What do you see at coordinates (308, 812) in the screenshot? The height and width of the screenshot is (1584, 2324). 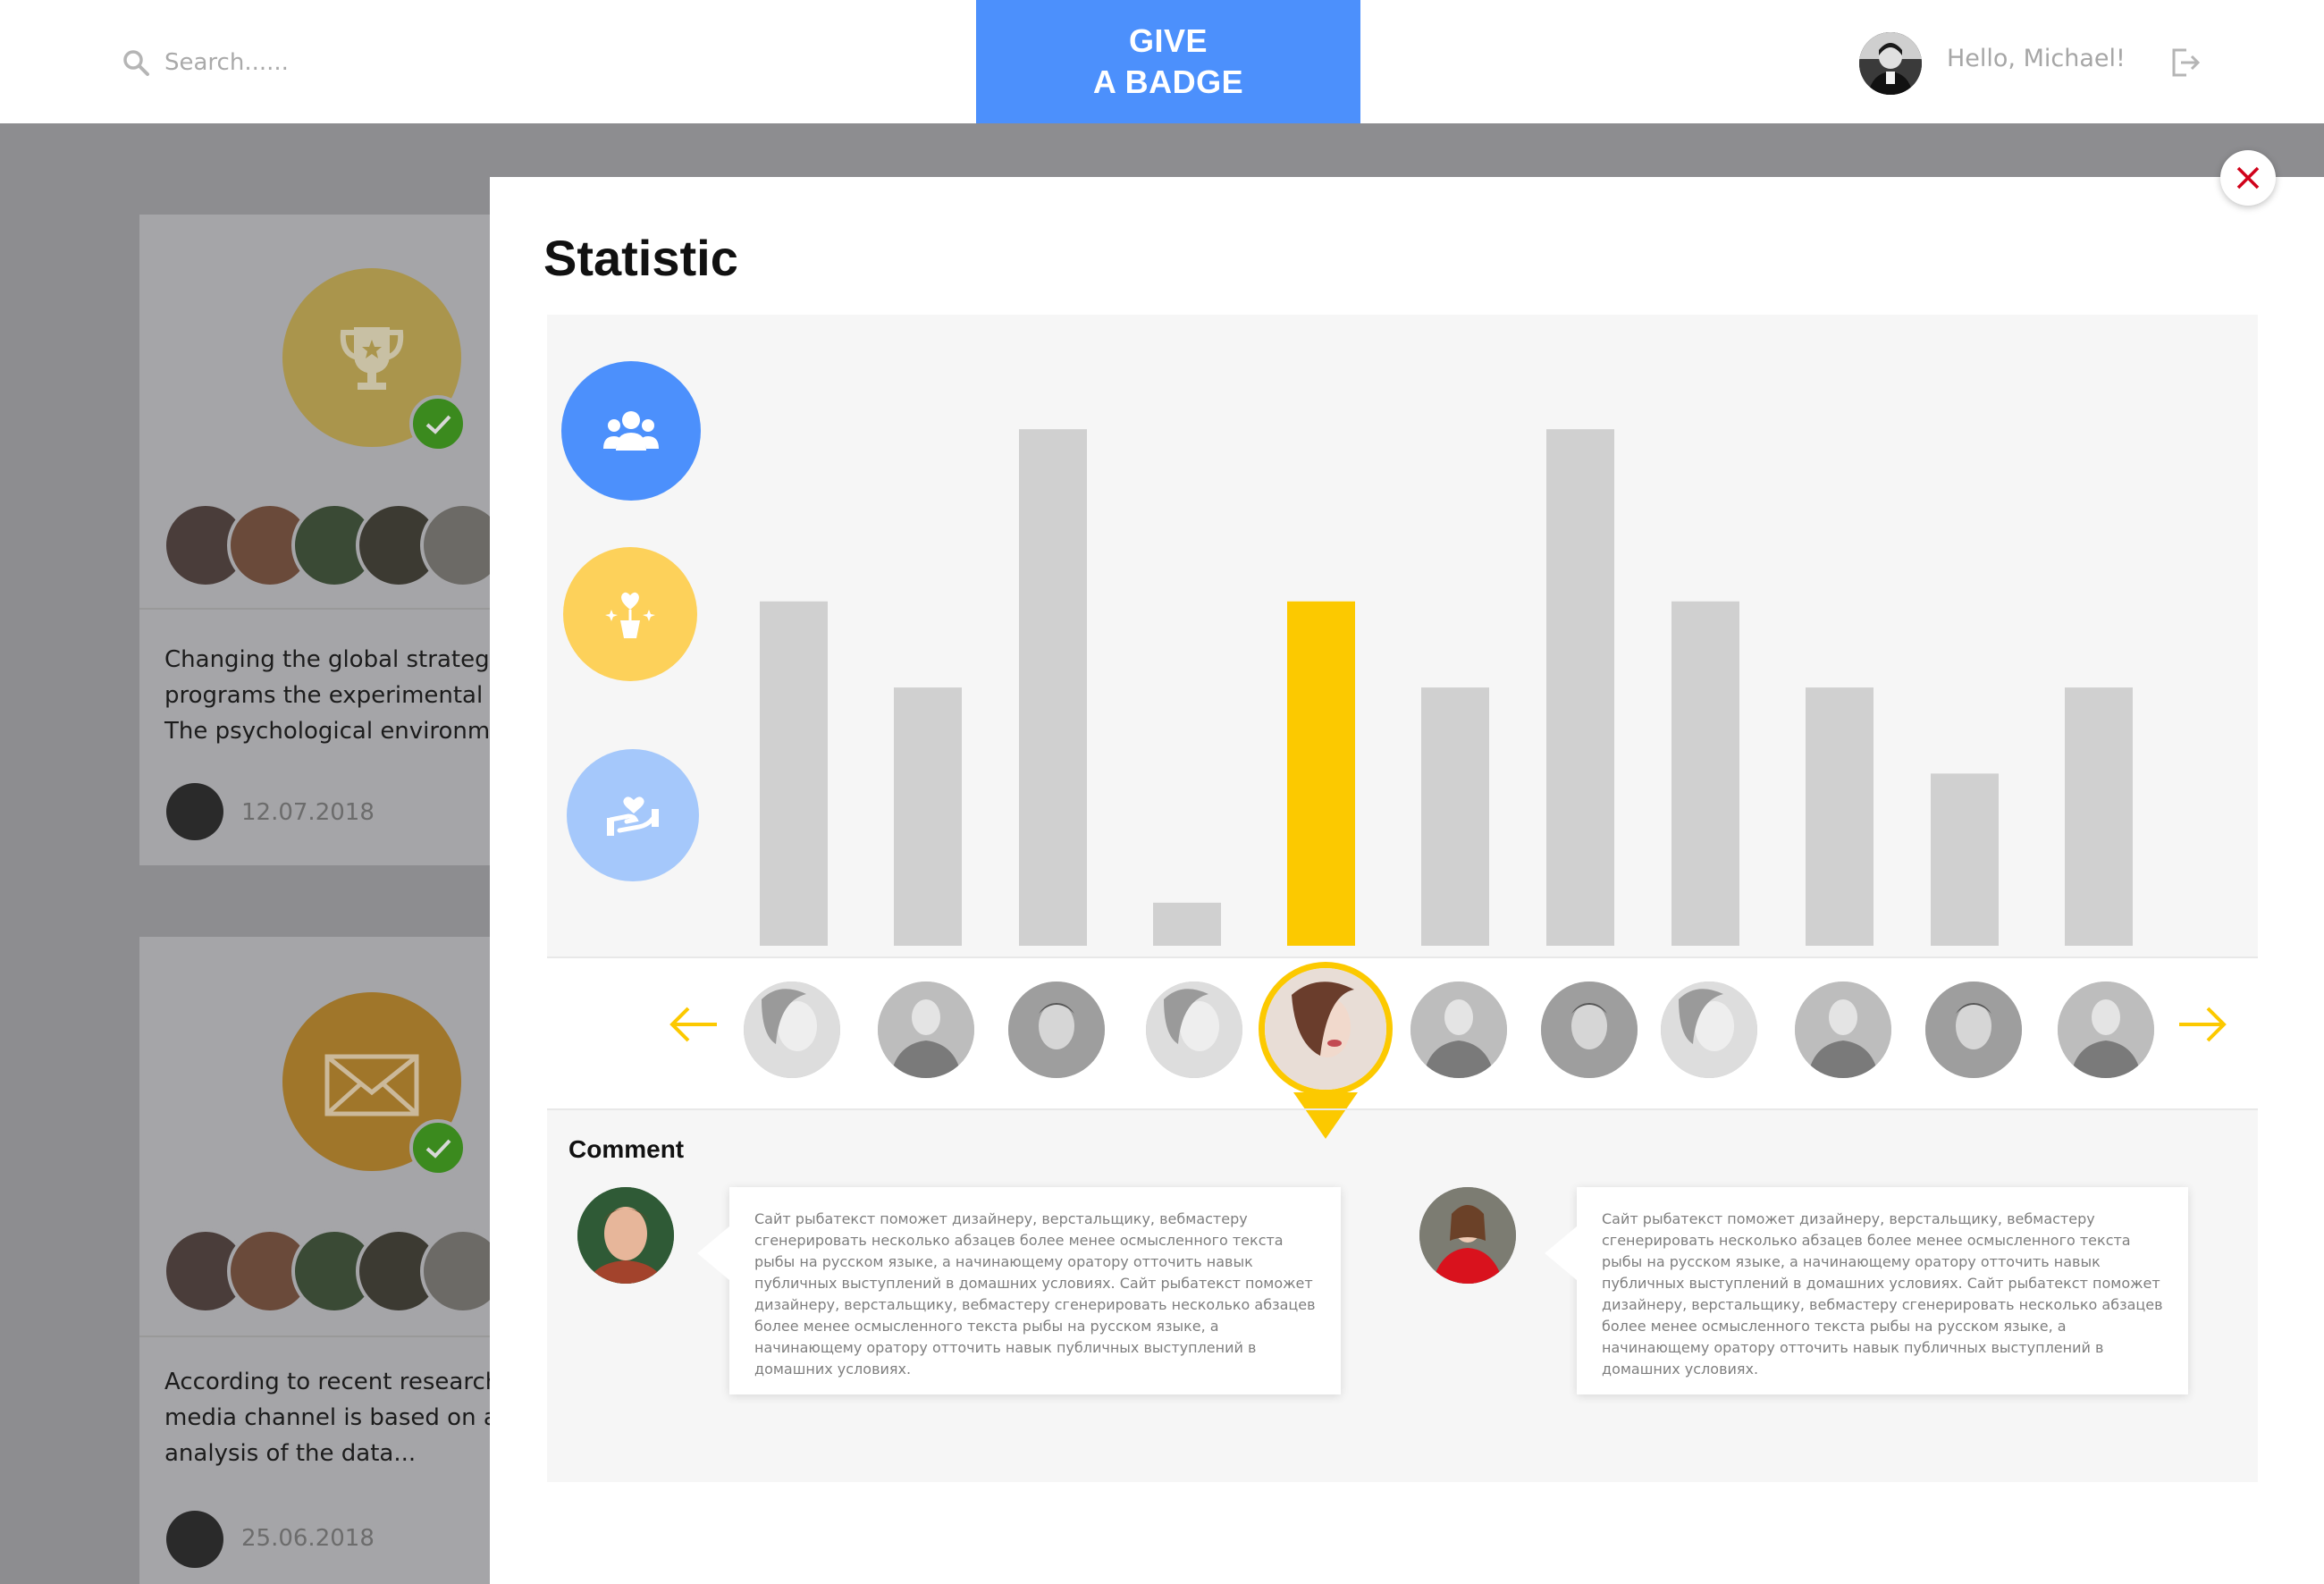 I see `card-date: 12.07.2018` at bounding box center [308, 812].